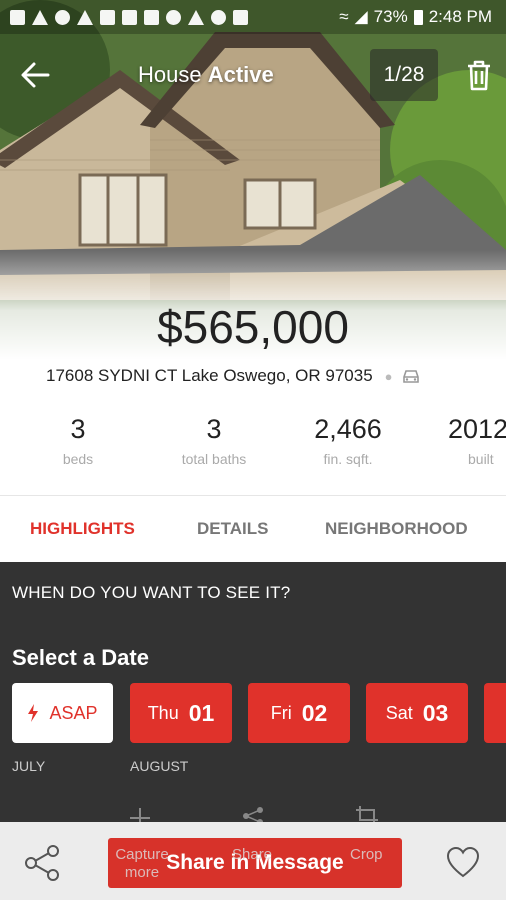 The width and height of the screenshot is (506, 900). Describe the element at coordinates (159, 766) in the screenshot. I see `month-label-august: AUGUST` at that location.